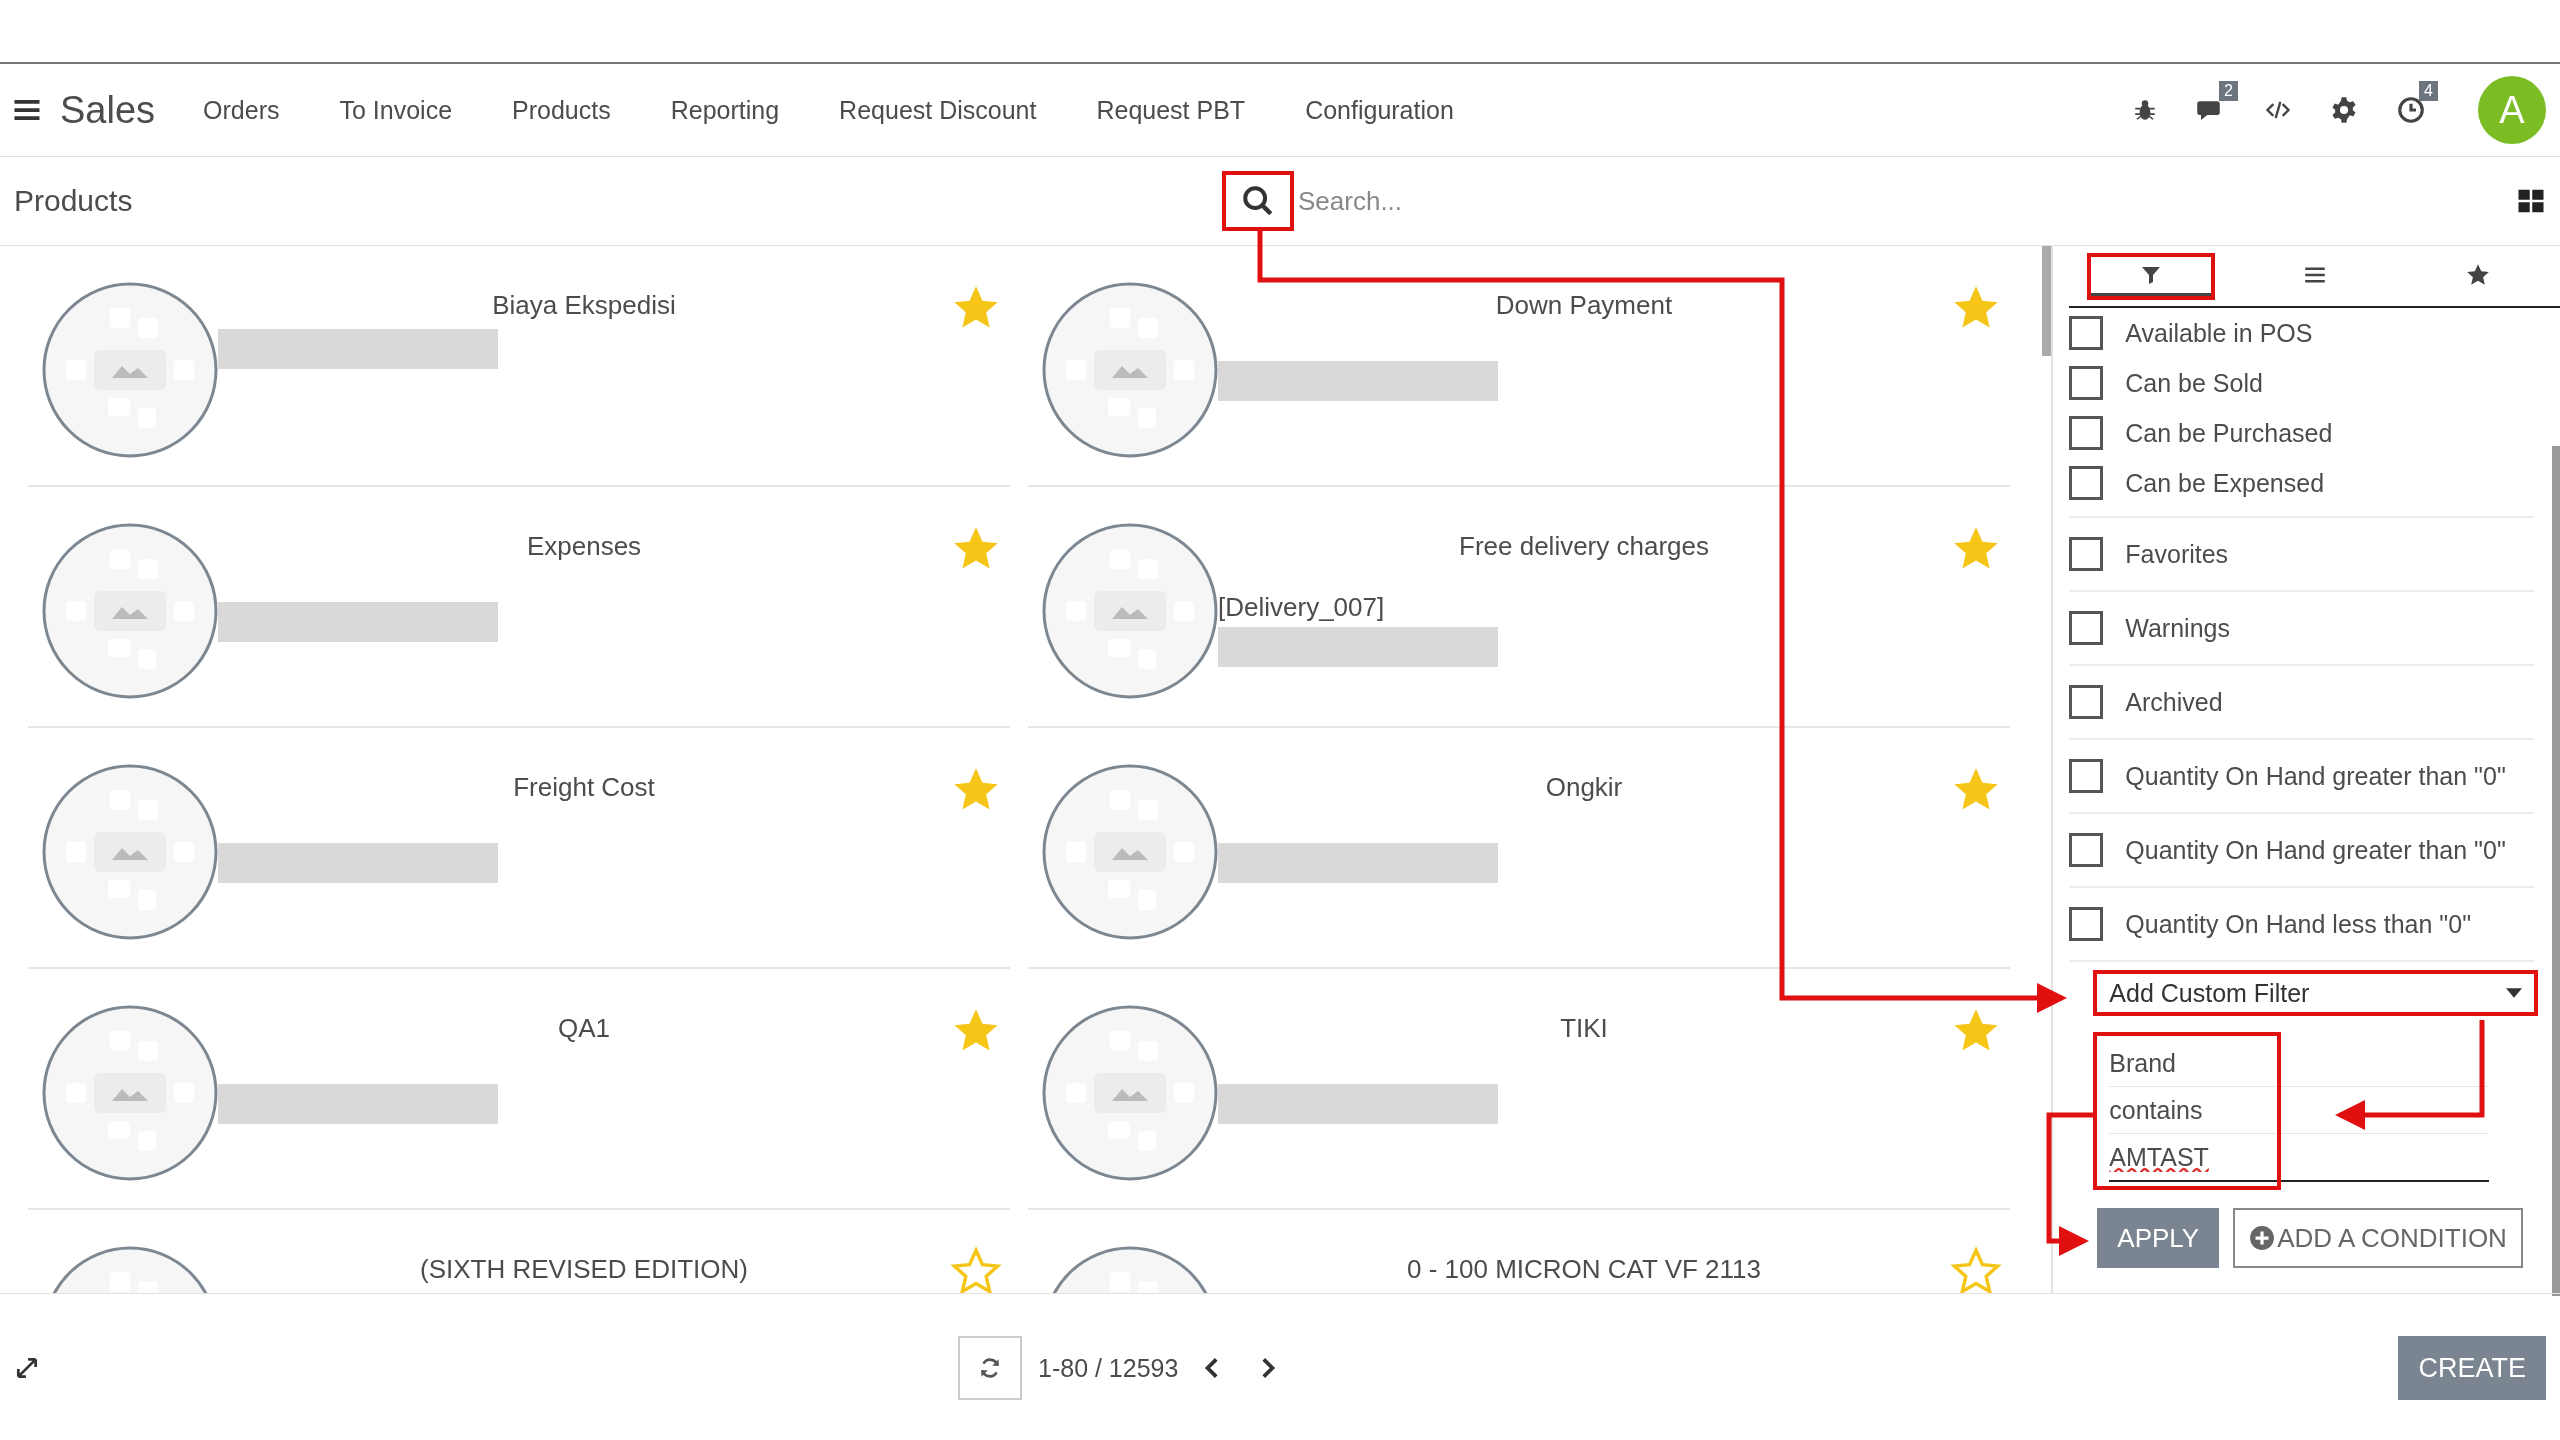 The width and height of the screenshot is (2560, 1440). I want to click on clock-icon, so click(2411, 110).